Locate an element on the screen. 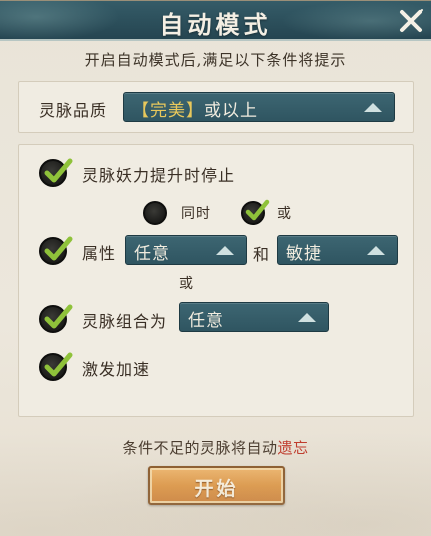  dialog-title: 自动模式 is located at coordinates (215, 24).